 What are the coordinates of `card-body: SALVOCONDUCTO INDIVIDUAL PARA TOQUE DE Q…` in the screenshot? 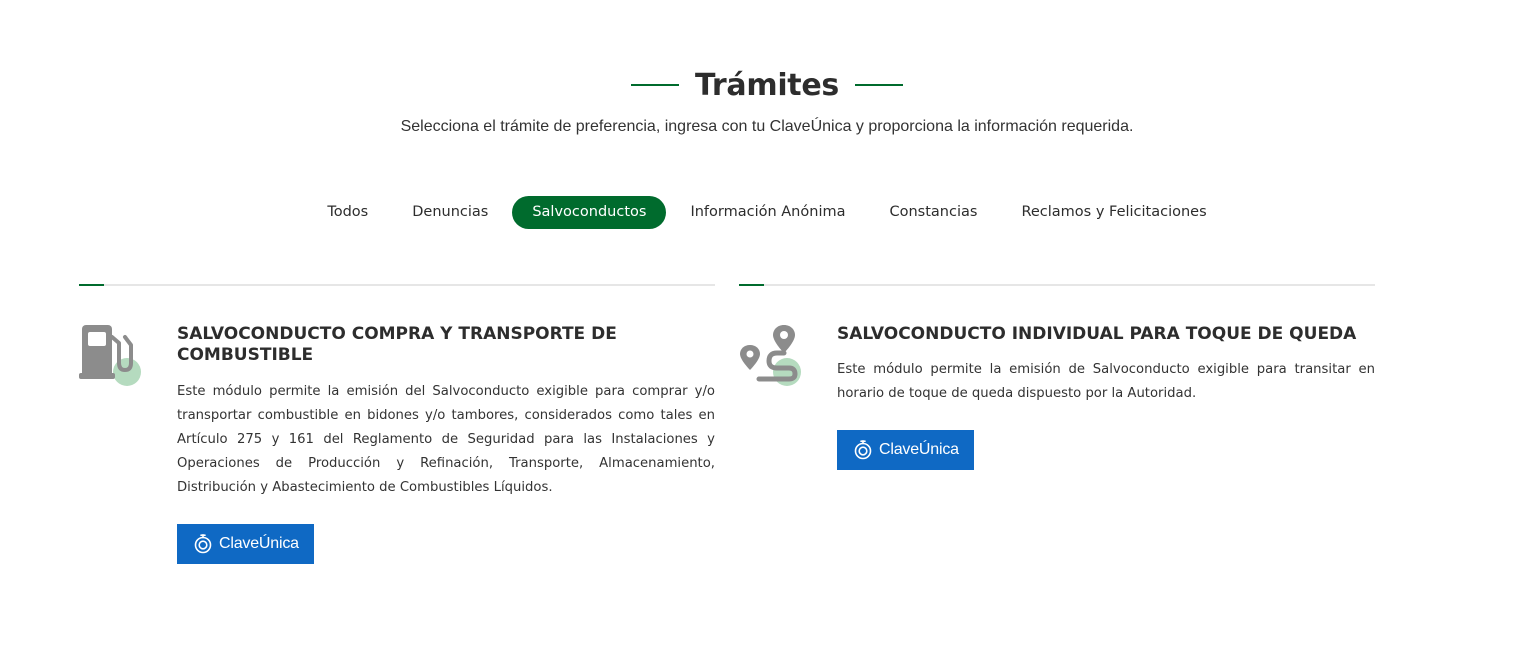 It's located at (1106, 397).